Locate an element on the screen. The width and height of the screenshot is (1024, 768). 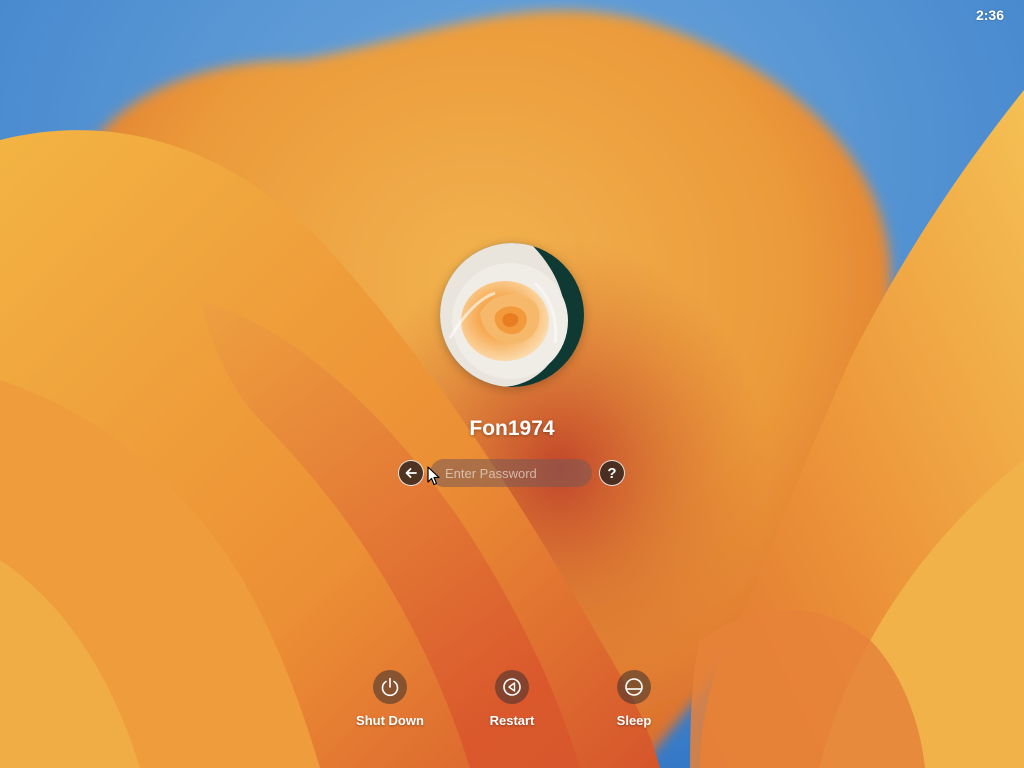
sleep-label: Sleep is located at coordinates (634, 720).